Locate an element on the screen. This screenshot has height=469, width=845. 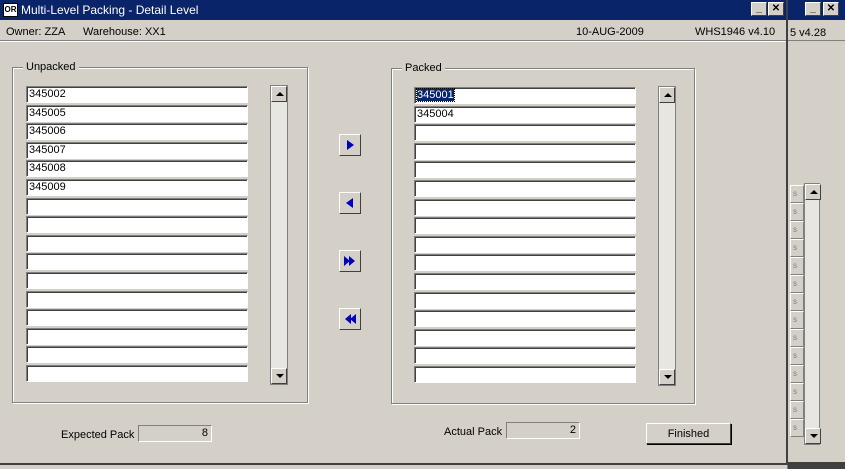
unpacked-item-field: 345009 is located at coordinates (137, 187).